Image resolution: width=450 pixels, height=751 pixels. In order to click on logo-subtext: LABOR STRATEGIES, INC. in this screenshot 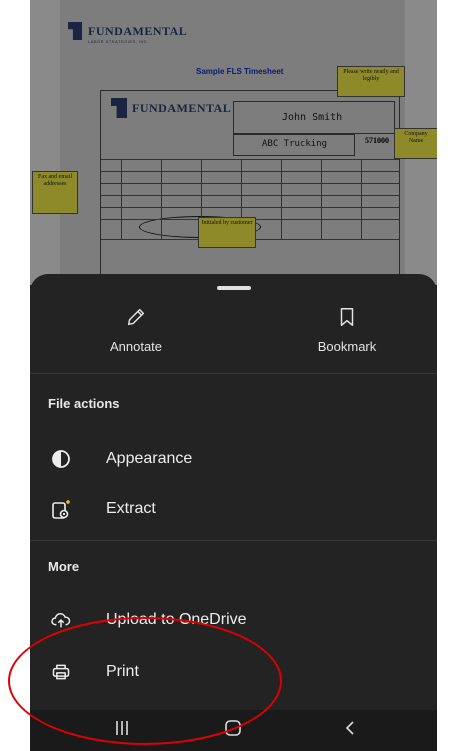, I will do `click(118, 41)`.